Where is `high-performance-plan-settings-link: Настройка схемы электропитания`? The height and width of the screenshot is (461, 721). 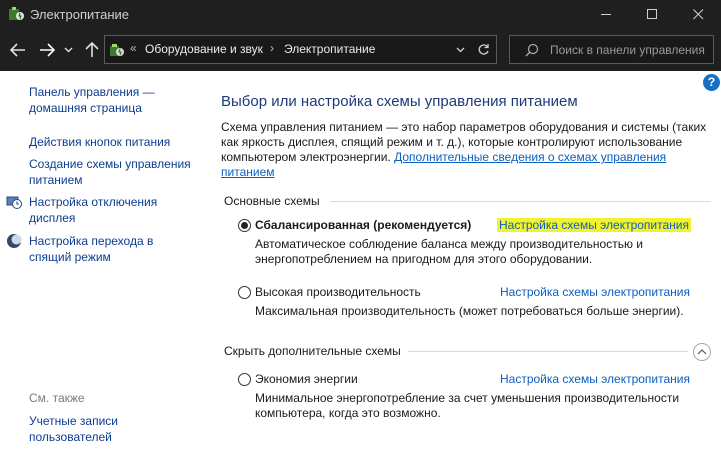 high-performance-plan-settings-link: Настройка схемы электропитания is located at coordinates (595, 292).